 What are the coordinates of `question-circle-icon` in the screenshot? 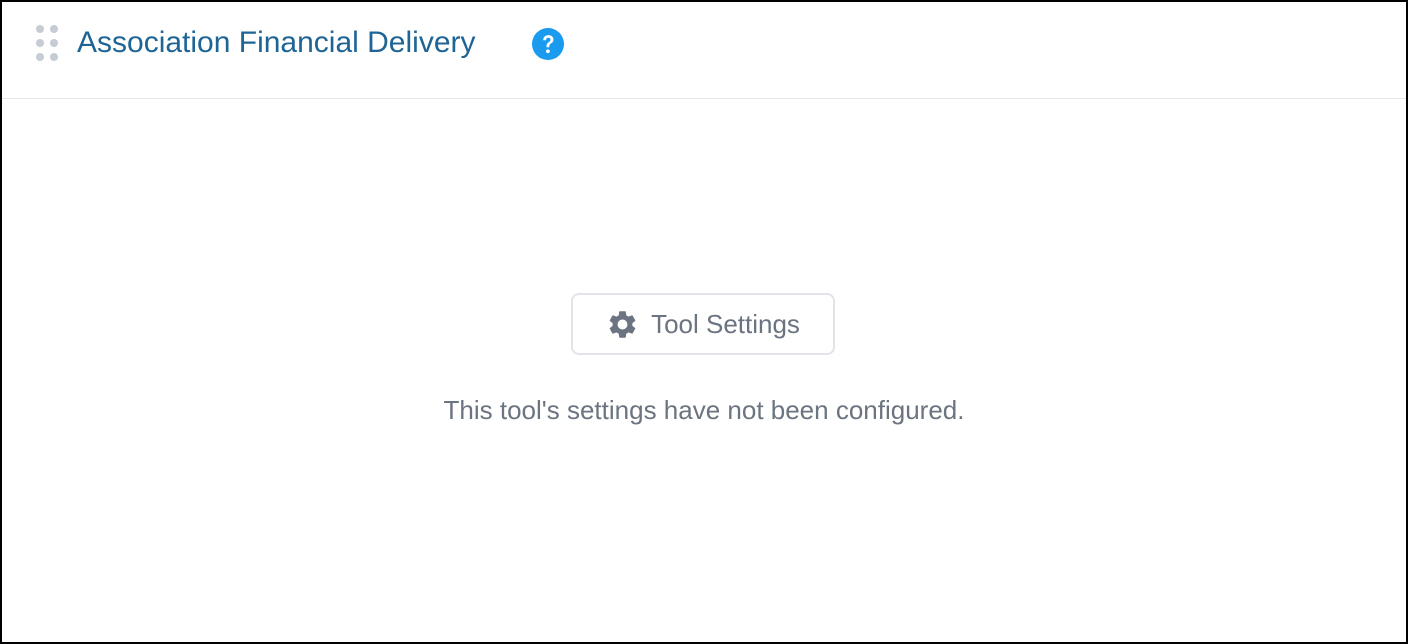 It's located at (548, 44).